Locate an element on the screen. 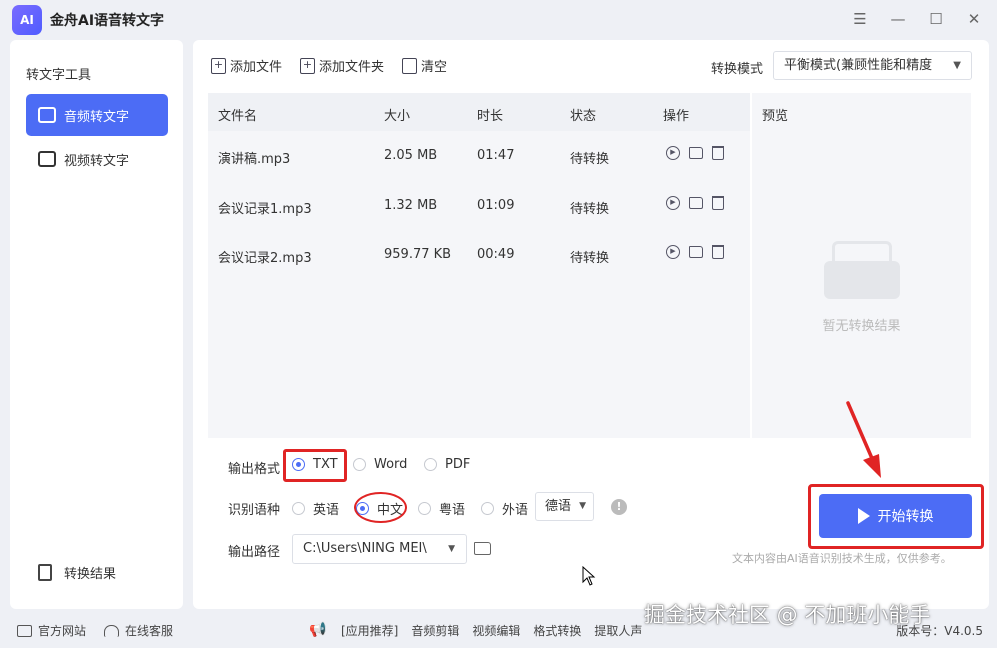 This screenshot has height=648, width=997. app-title: 金舟AI语音转文字 is located at coordinates (107, 21).